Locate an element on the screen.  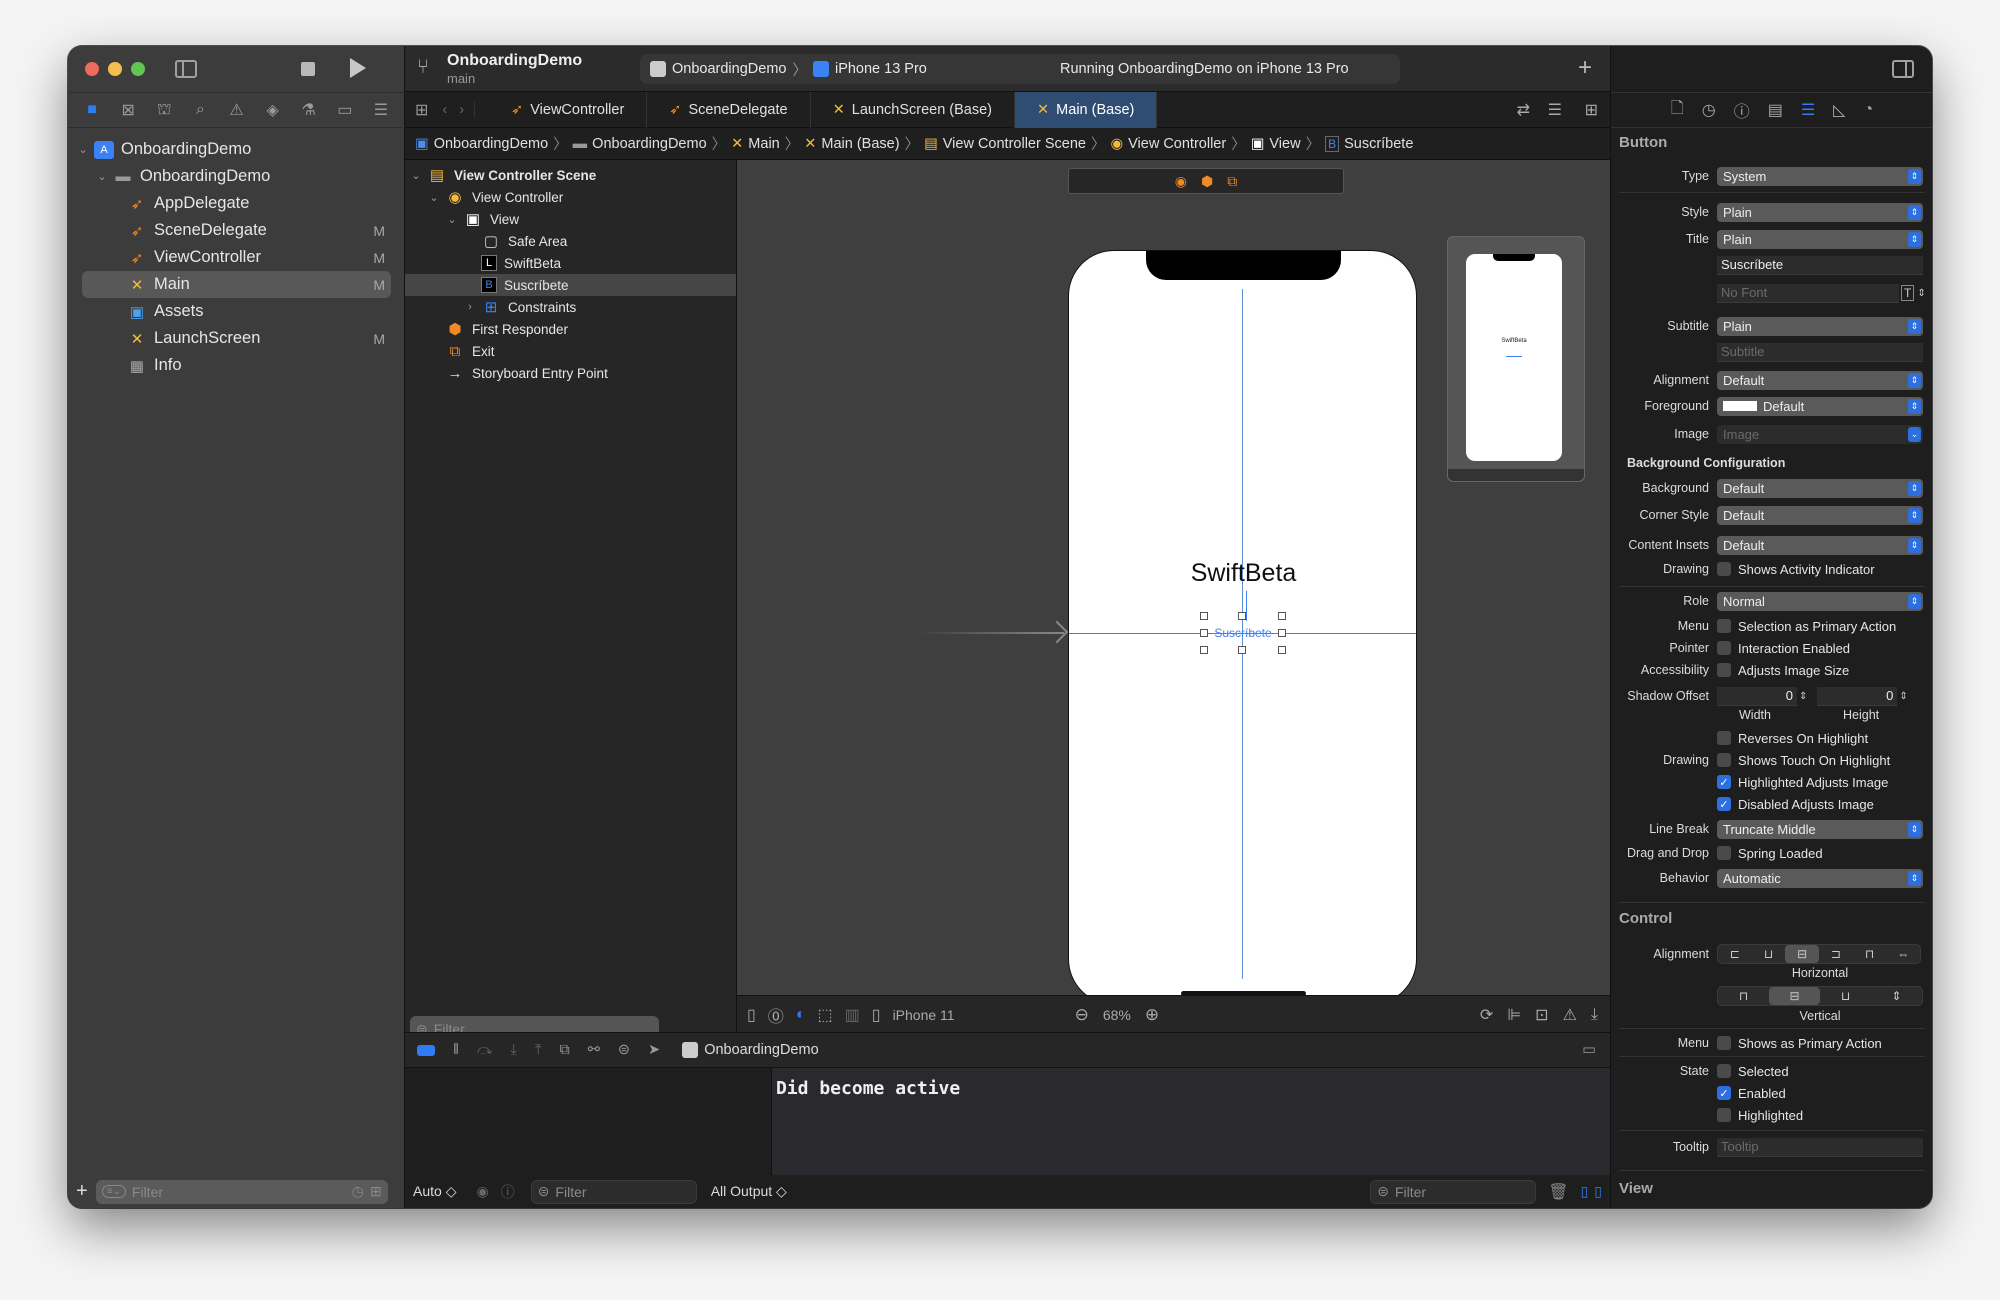
destination-selector: iPhone 13 Pro is located at coordinates (881, 69).